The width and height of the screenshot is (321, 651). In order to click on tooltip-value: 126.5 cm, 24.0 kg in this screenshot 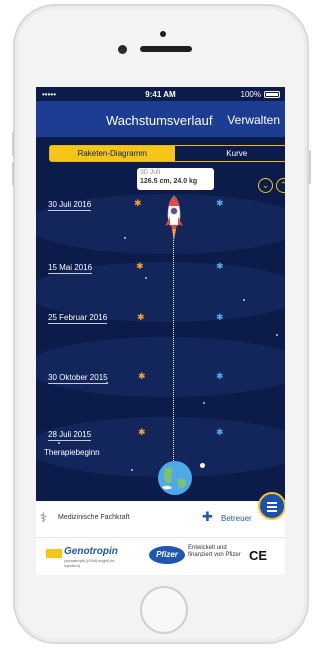, I will do `click(169, 181)`.